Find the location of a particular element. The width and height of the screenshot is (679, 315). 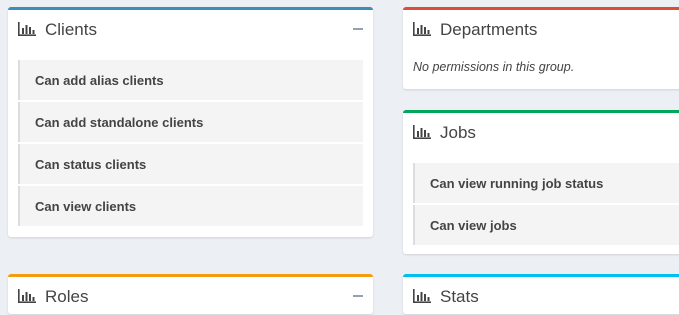

stats-panel: Stats is located at coordinates (541, 294).